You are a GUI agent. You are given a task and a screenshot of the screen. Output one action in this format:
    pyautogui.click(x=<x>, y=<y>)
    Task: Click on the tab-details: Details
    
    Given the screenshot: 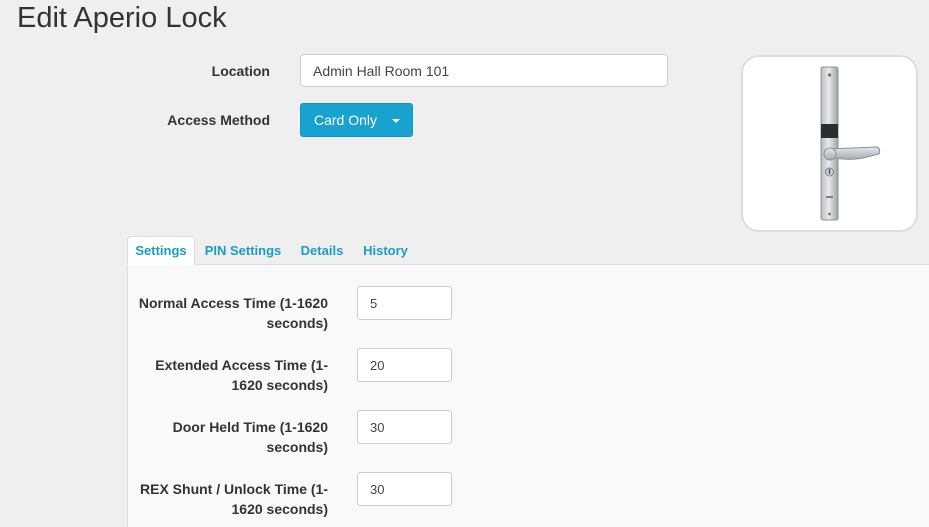 What is the action you would take?
    pyautogui.click(x=322, y=250)
    